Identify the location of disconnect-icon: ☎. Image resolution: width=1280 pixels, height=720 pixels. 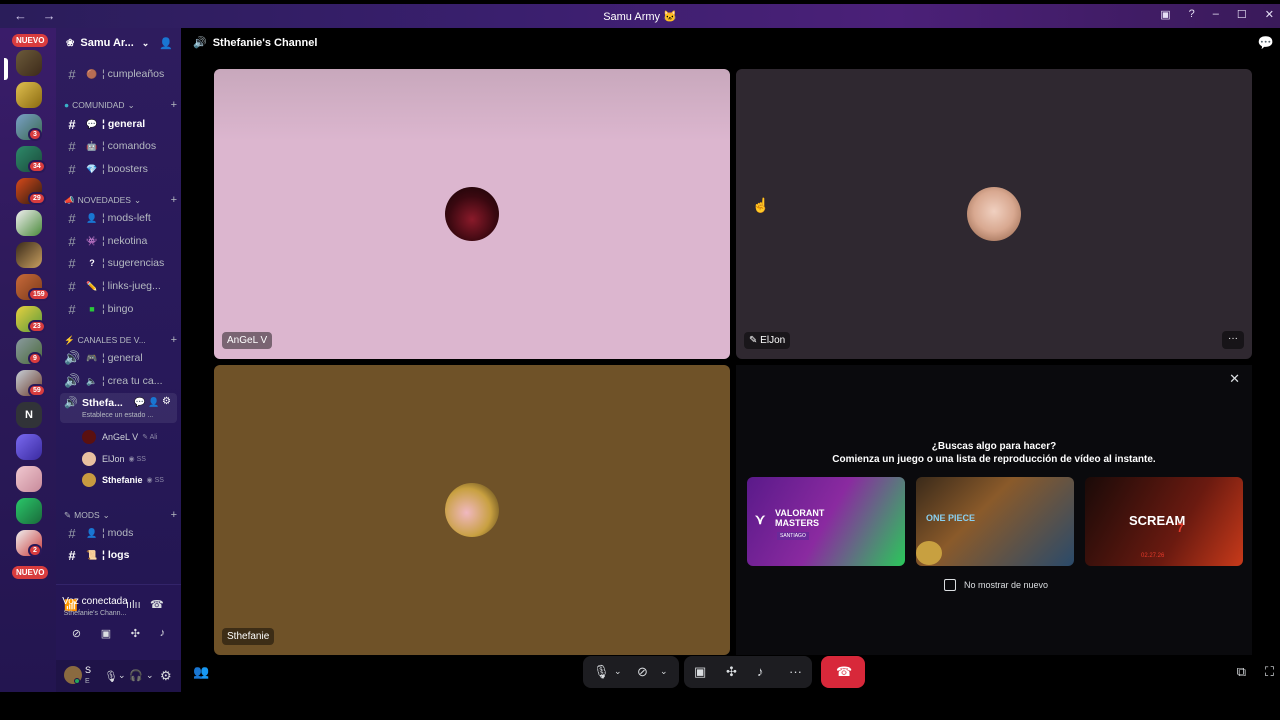
(157, 604).